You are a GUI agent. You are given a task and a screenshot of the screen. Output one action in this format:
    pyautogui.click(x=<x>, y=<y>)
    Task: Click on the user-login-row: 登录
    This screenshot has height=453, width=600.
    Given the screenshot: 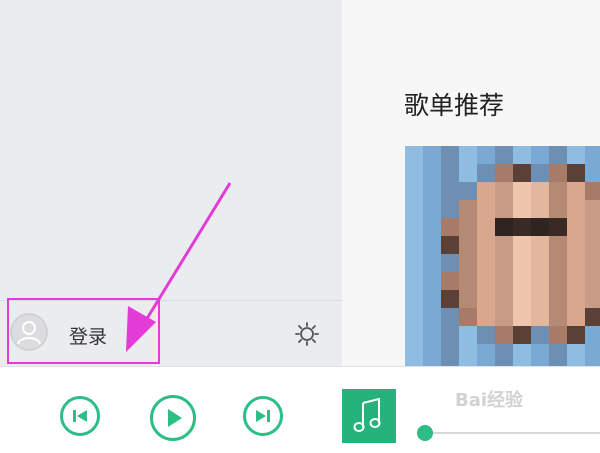 What is the action you would take?
    pyautogui.click(x=171, y=333)
    